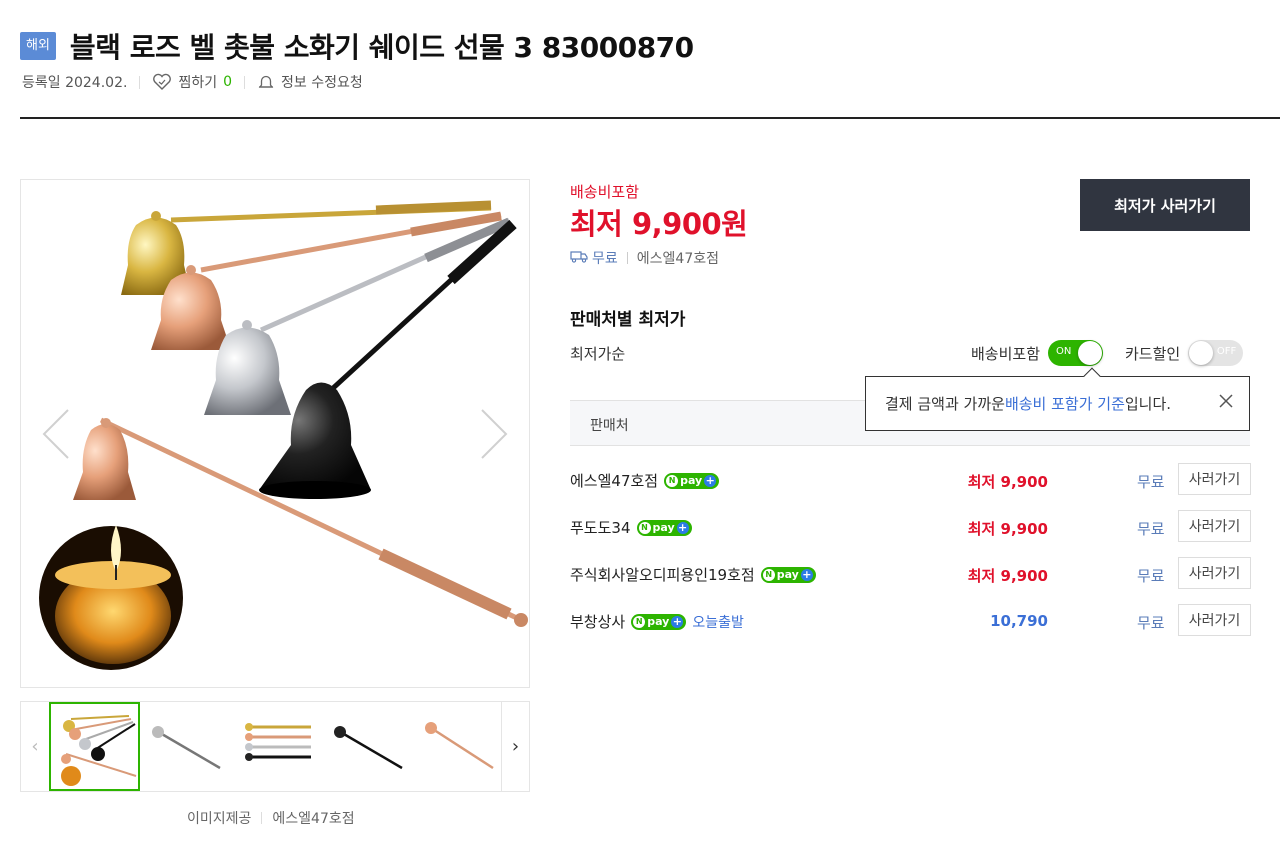 The image size is (1280, 851). What do you see at coordinates (1076, 353) in the screenshot?
I see `shipping-included-toggle: ON` at bounding box center [1076, 353].